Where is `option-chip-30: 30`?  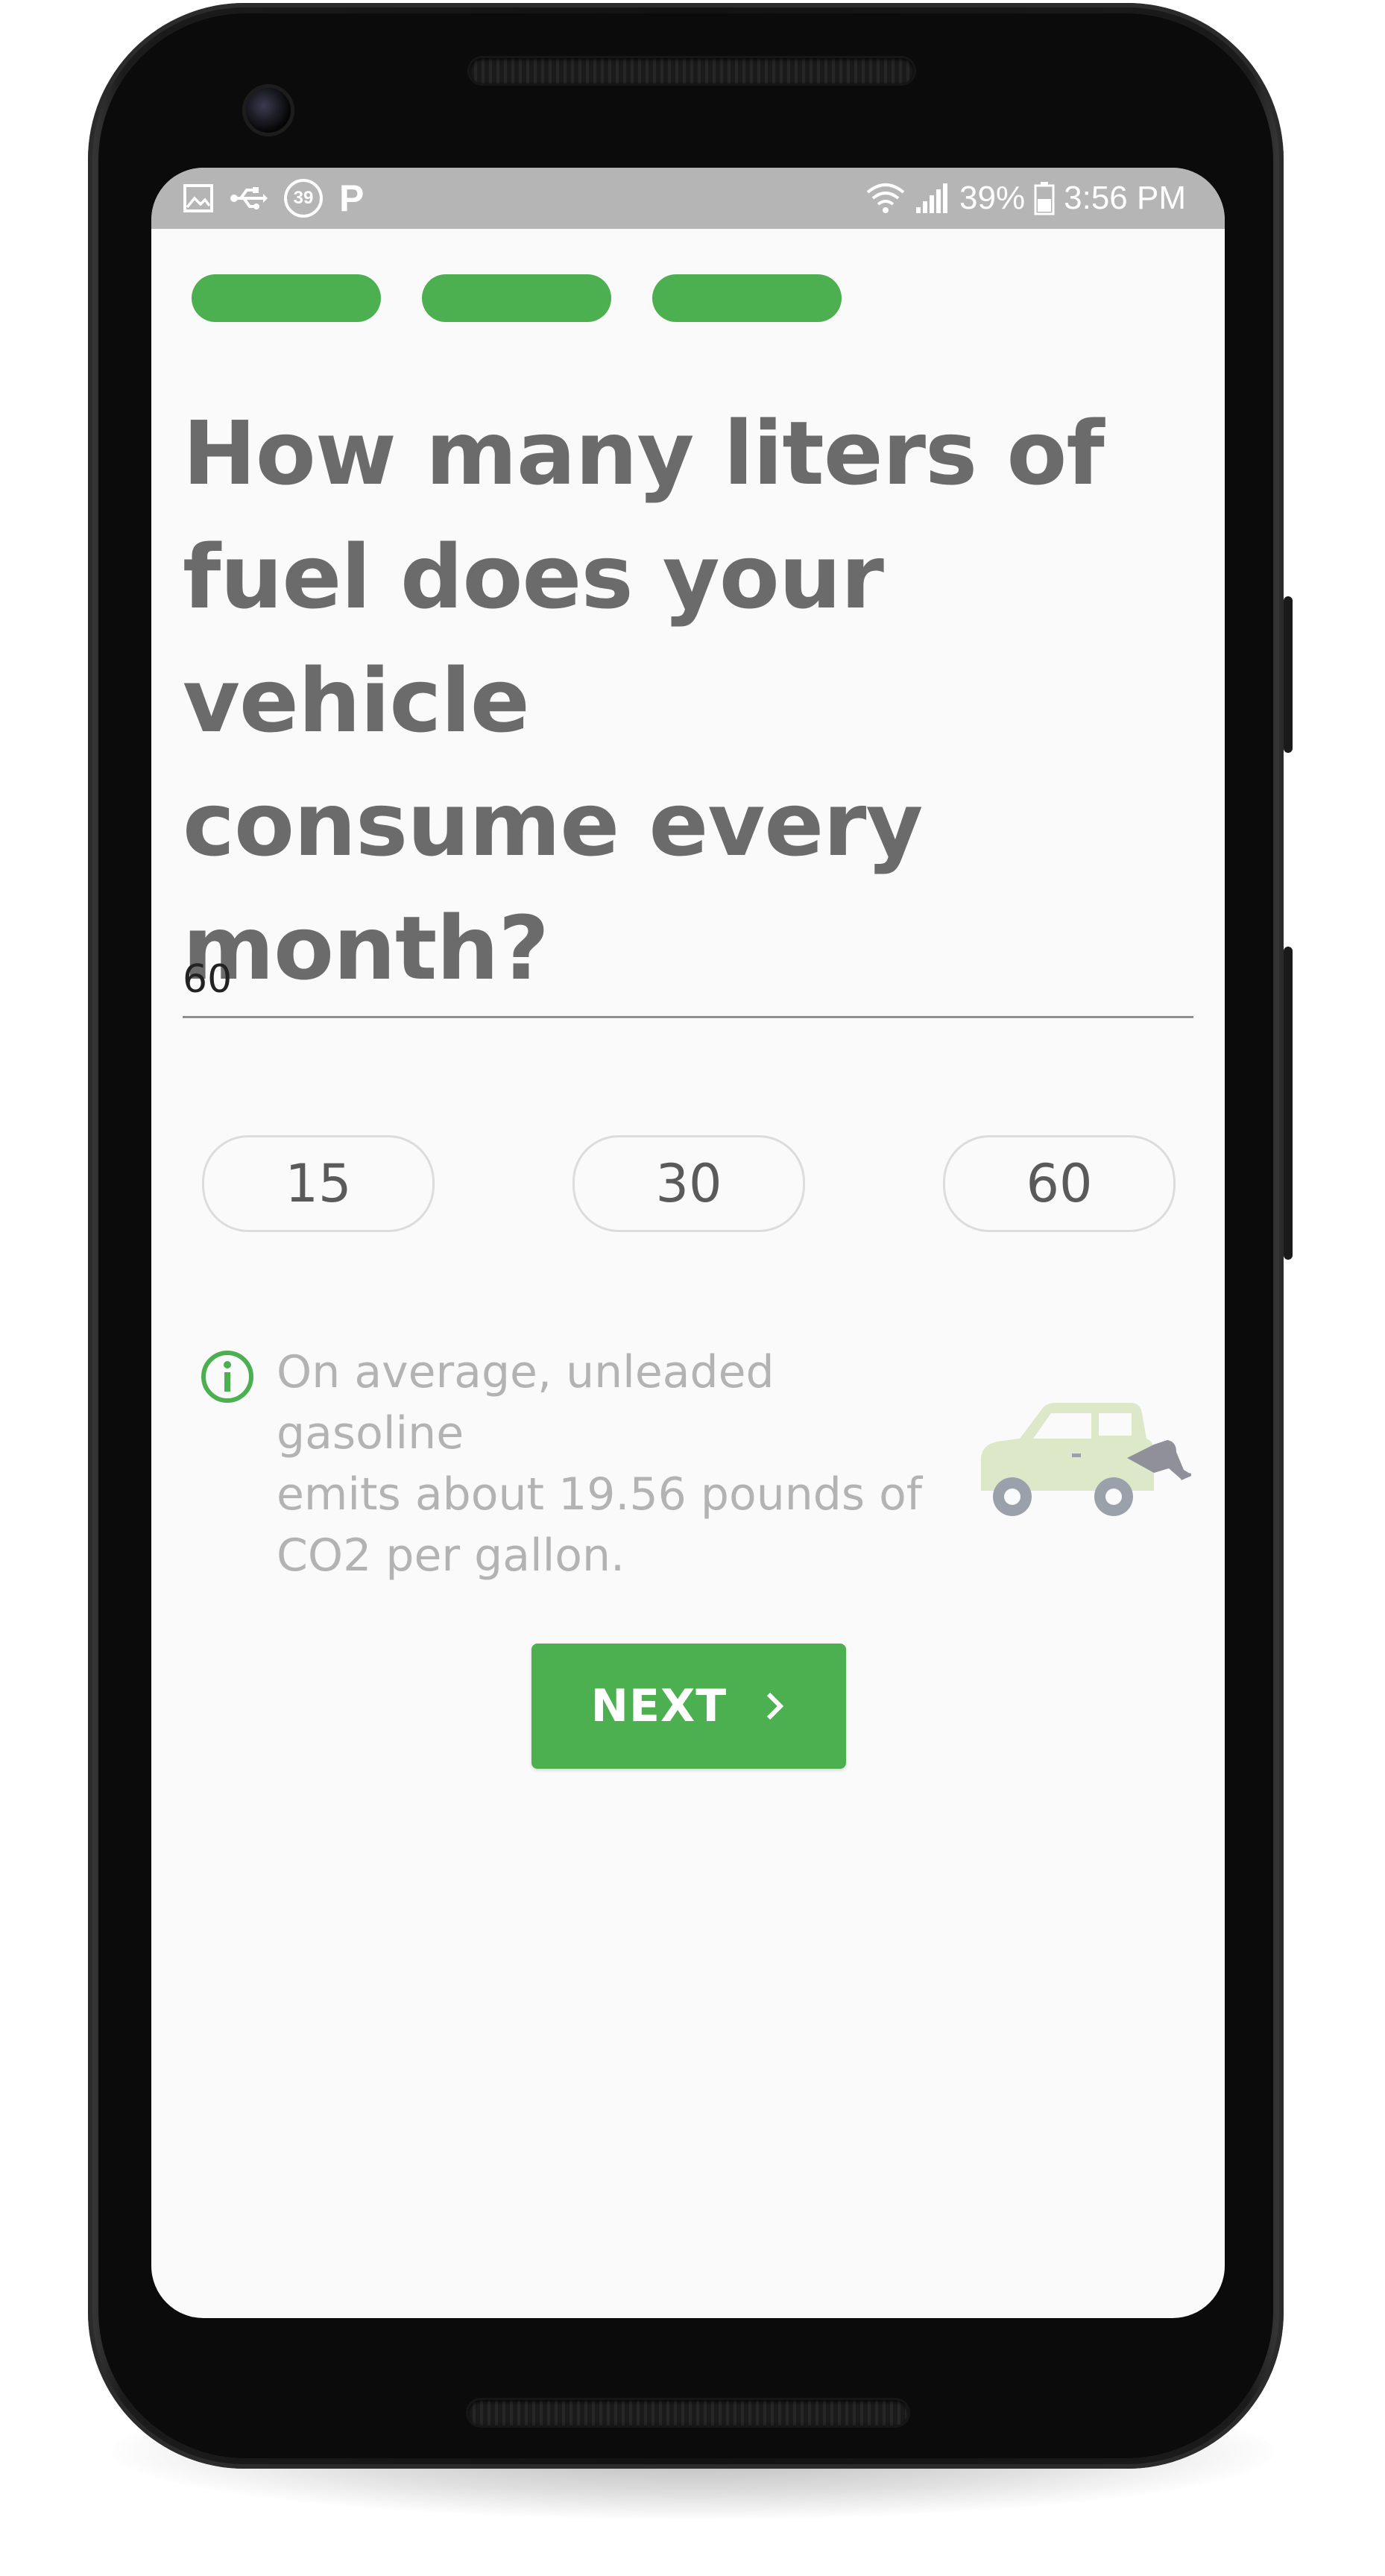 option-chip-30: 30 is located at coordinates (688, 1183).